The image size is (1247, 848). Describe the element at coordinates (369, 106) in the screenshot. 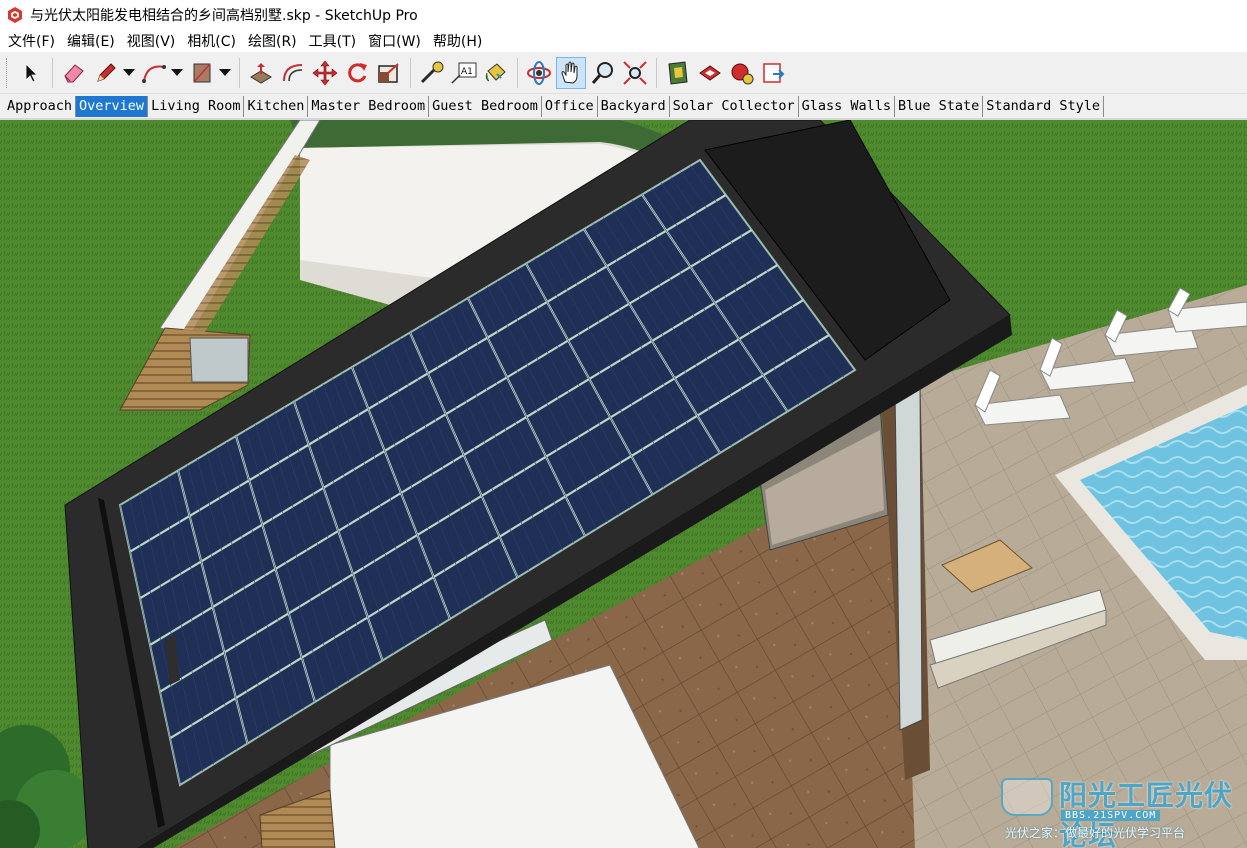

I see `scene-tab-master-bedroom: Master Bedroom` at that location.